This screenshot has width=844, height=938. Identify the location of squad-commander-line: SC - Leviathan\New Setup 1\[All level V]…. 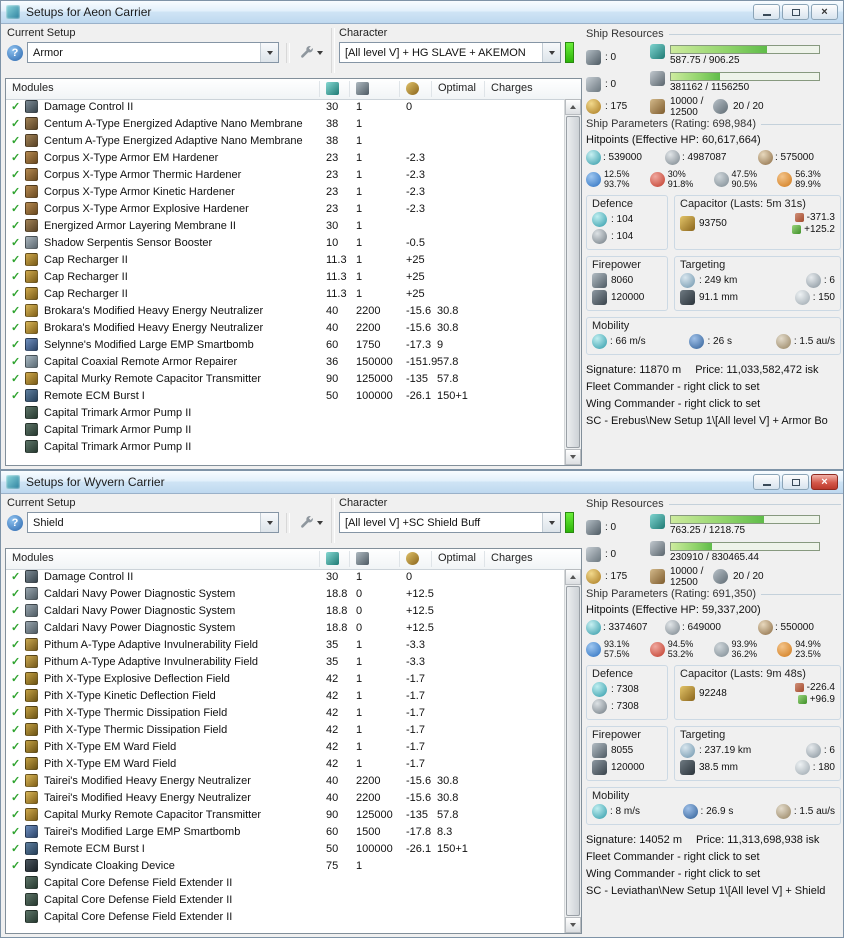
(713, 891).